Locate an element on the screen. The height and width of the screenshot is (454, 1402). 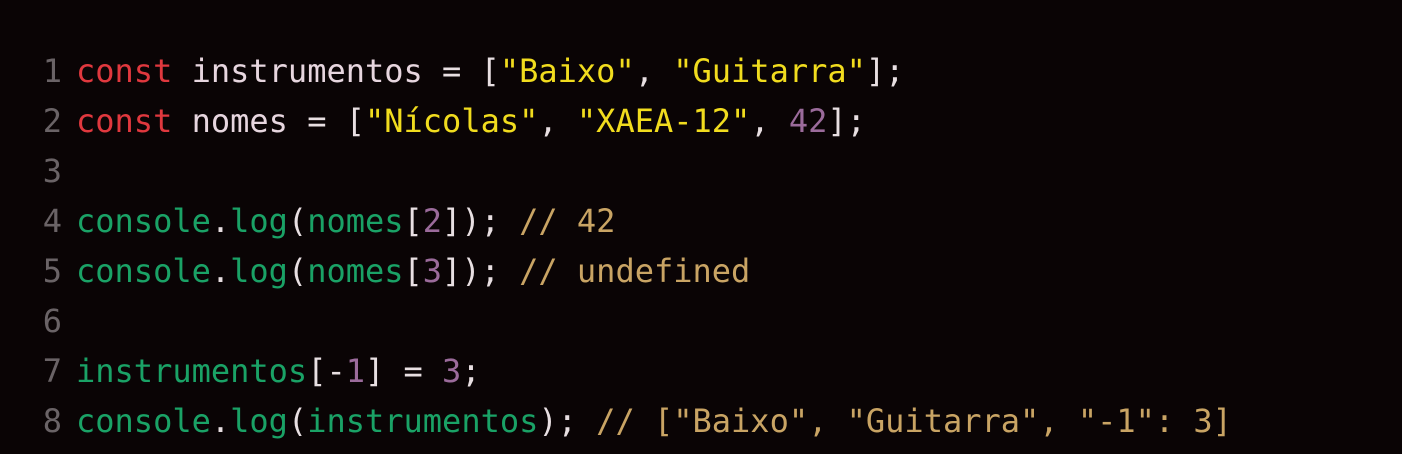
code-token: // 42 is located at coordinates (567, 221).